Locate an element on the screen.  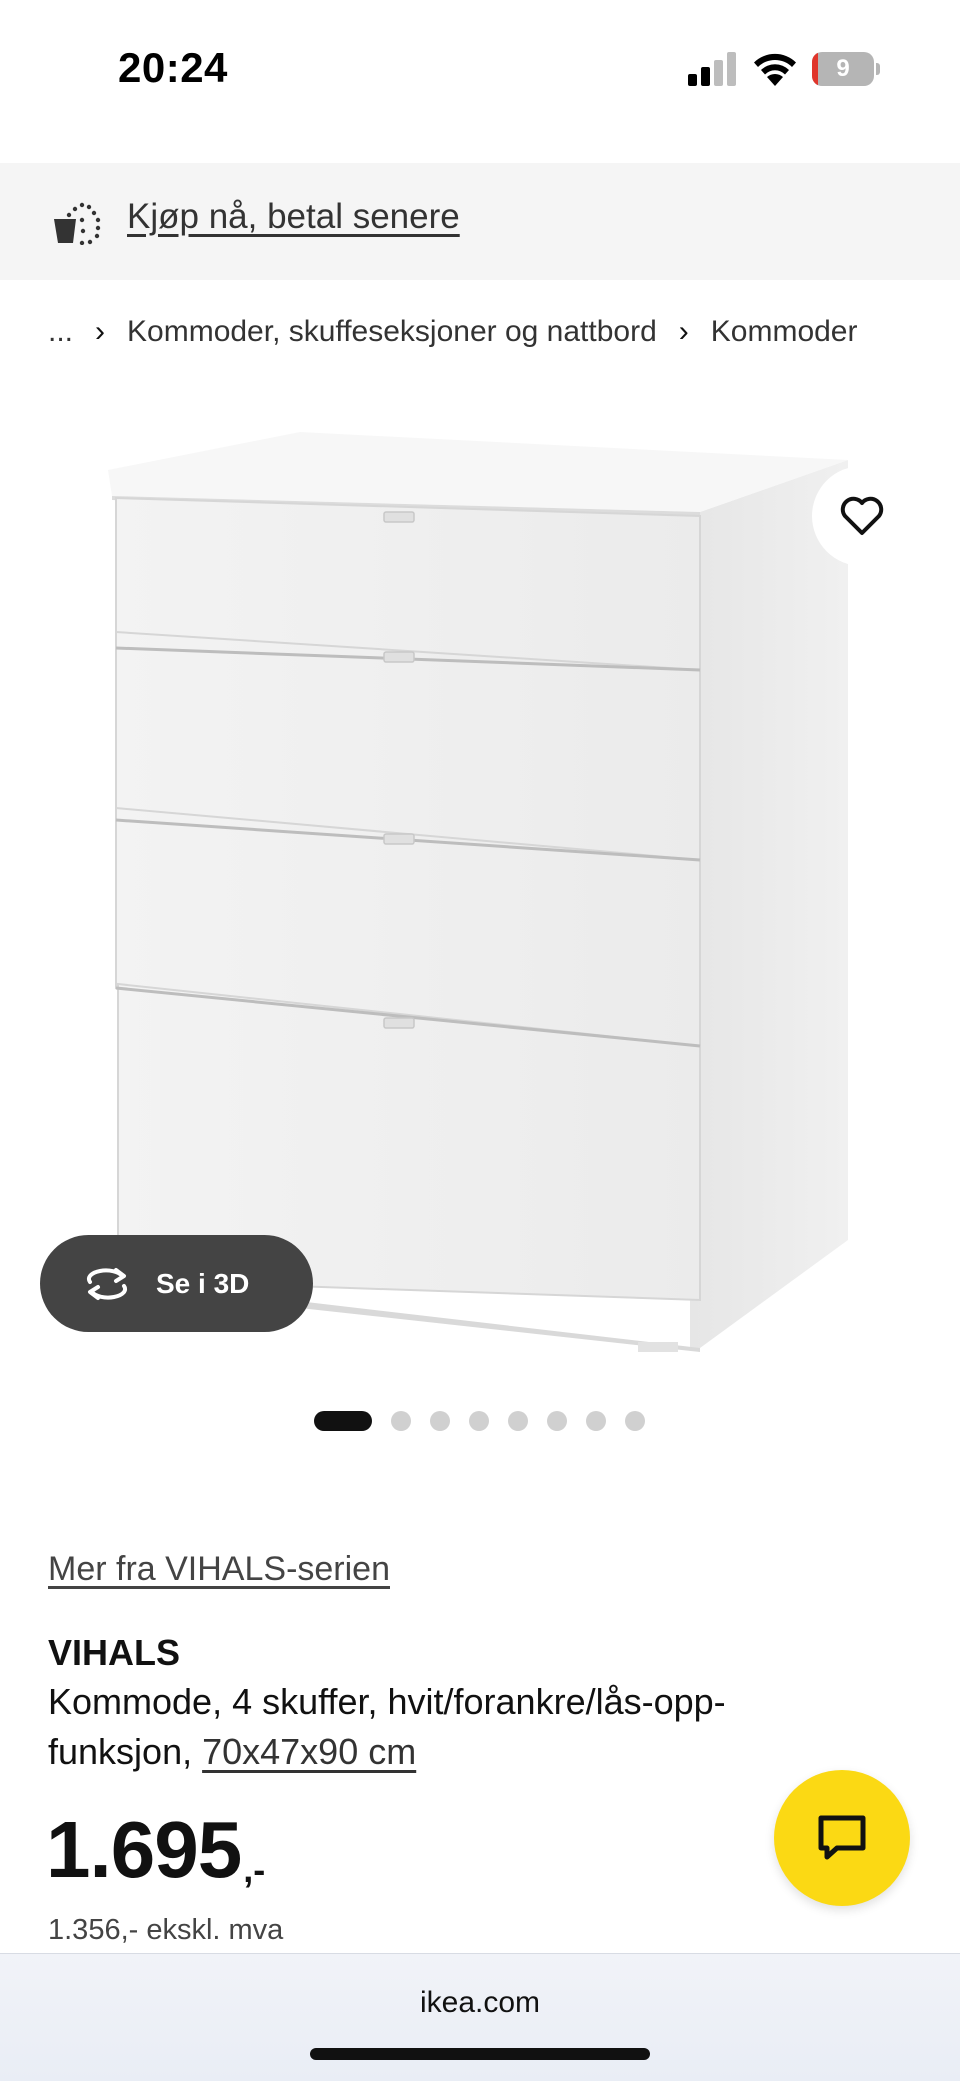
signal-icon is located at coordinates (712, 69).